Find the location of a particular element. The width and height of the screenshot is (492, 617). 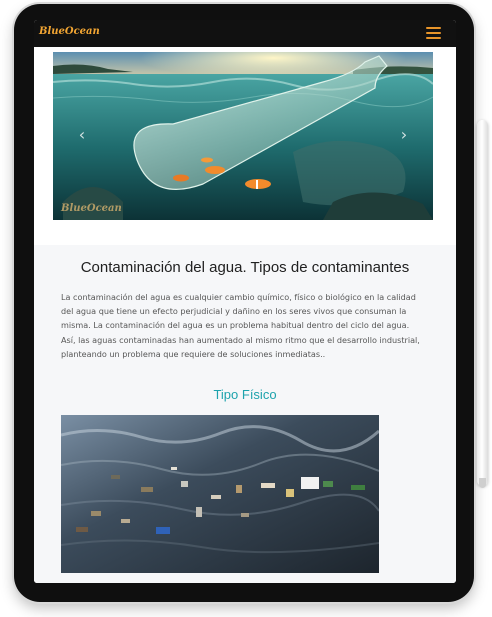

hamburger-menu-icon is located at coordinates (433, 33).